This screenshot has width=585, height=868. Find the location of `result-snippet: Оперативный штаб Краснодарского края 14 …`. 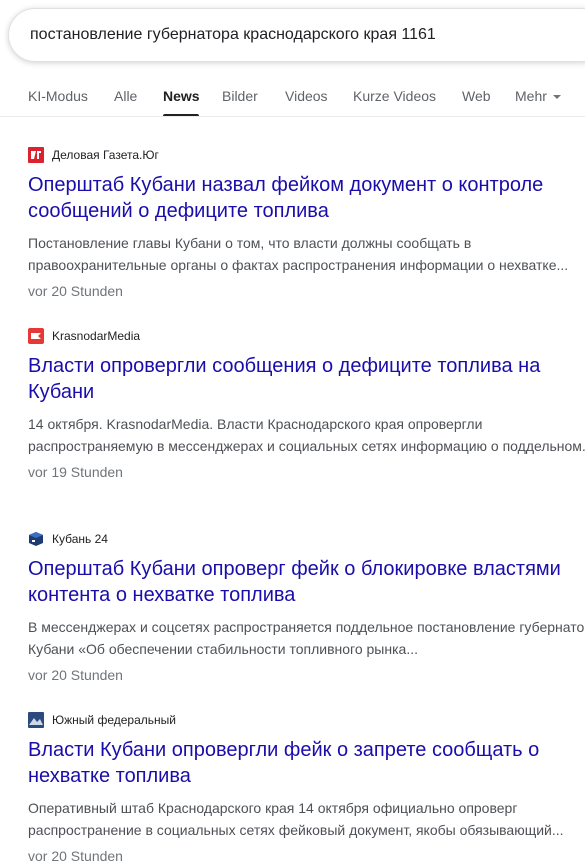

result-snippet: Оперативный штаб Краснодарского края 14 … is located at coordinates (296, 819).